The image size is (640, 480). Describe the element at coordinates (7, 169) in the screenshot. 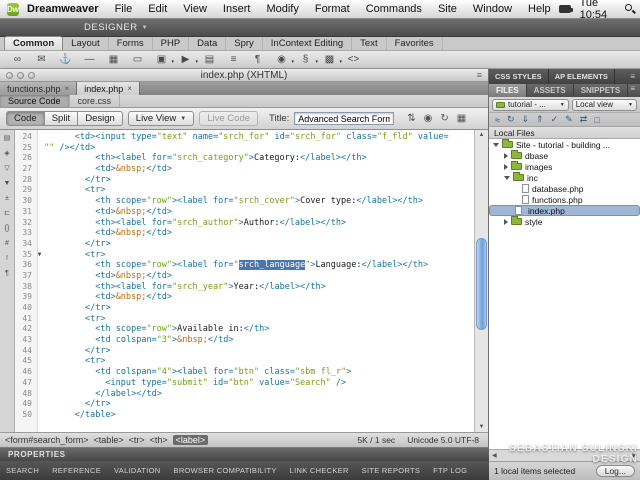

I see `collapse-full-tag-icon: ▽` at that location.